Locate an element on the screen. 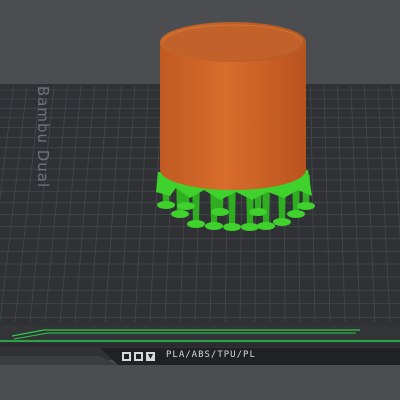  bed-name-label: Bambu Dual is located at coordinates (43, 137).